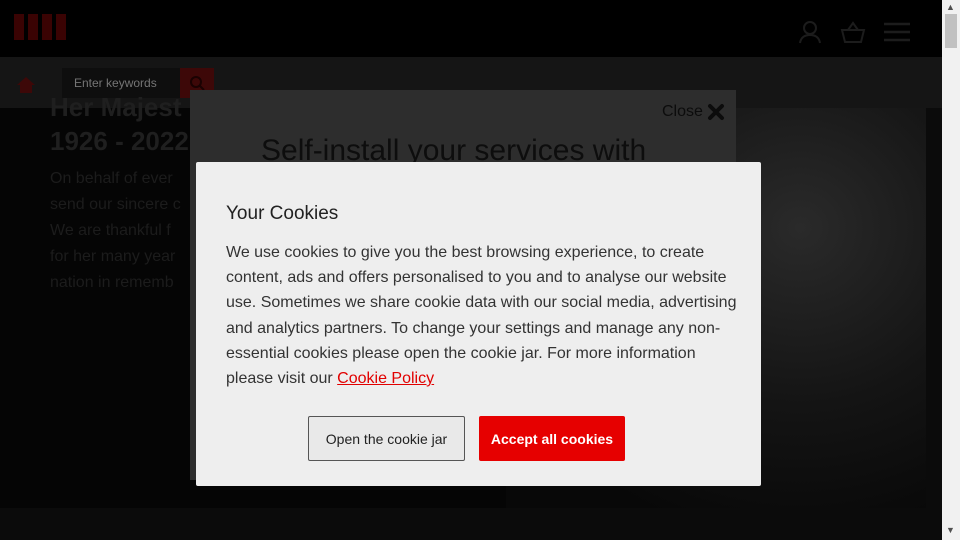 The width and height of the screenshot is (960, 540). I want to click on promo-close-label: Close, so click(682, 111).